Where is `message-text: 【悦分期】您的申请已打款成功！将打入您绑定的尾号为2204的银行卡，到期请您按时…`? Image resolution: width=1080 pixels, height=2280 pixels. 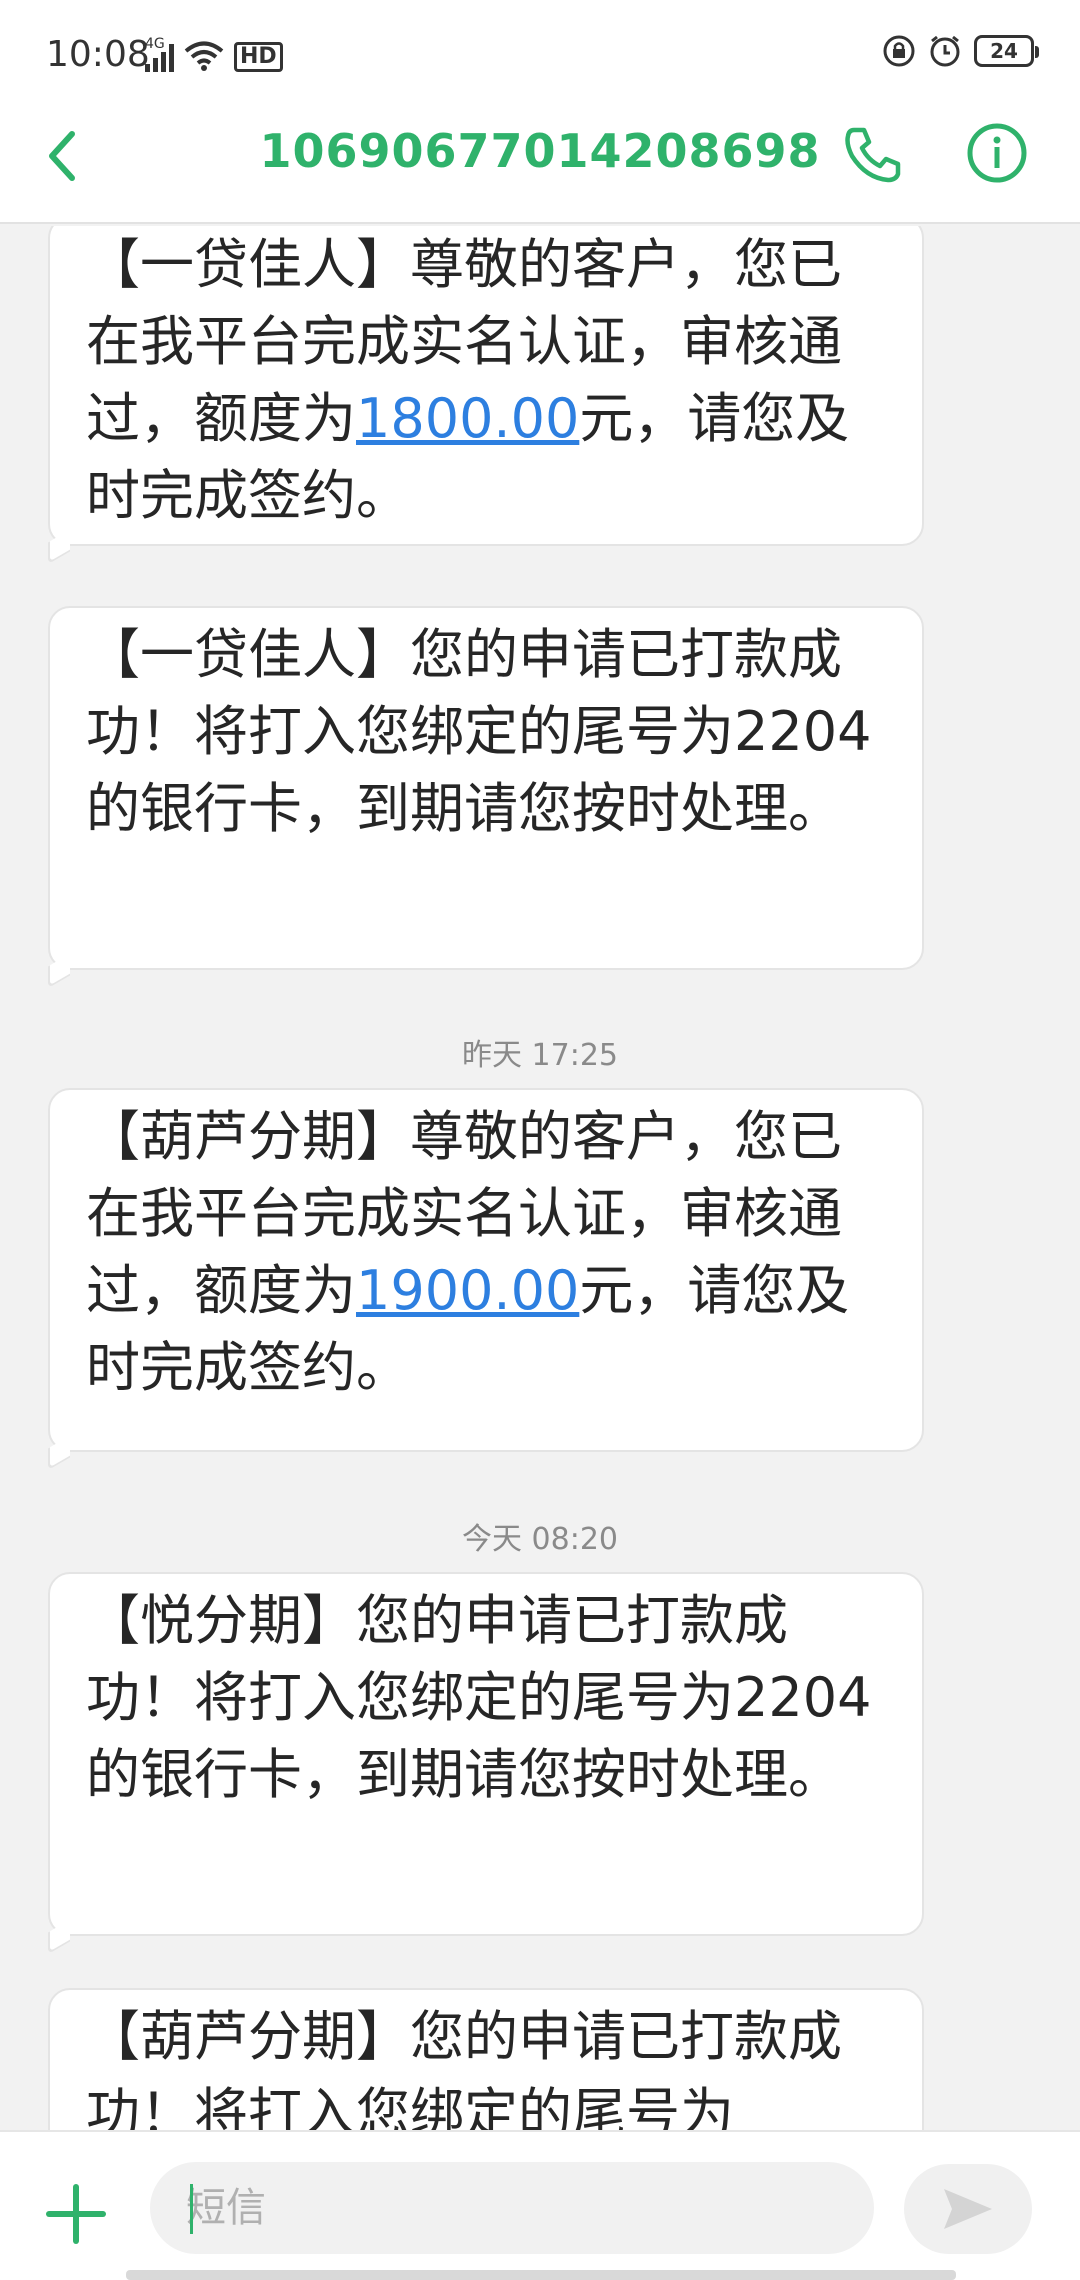 message-text: 【悦分期】您的申请已打款成功！将打入您绑定的尾号为2204的银行卡，到期请您按时… is located at coordinates (479, 1697).